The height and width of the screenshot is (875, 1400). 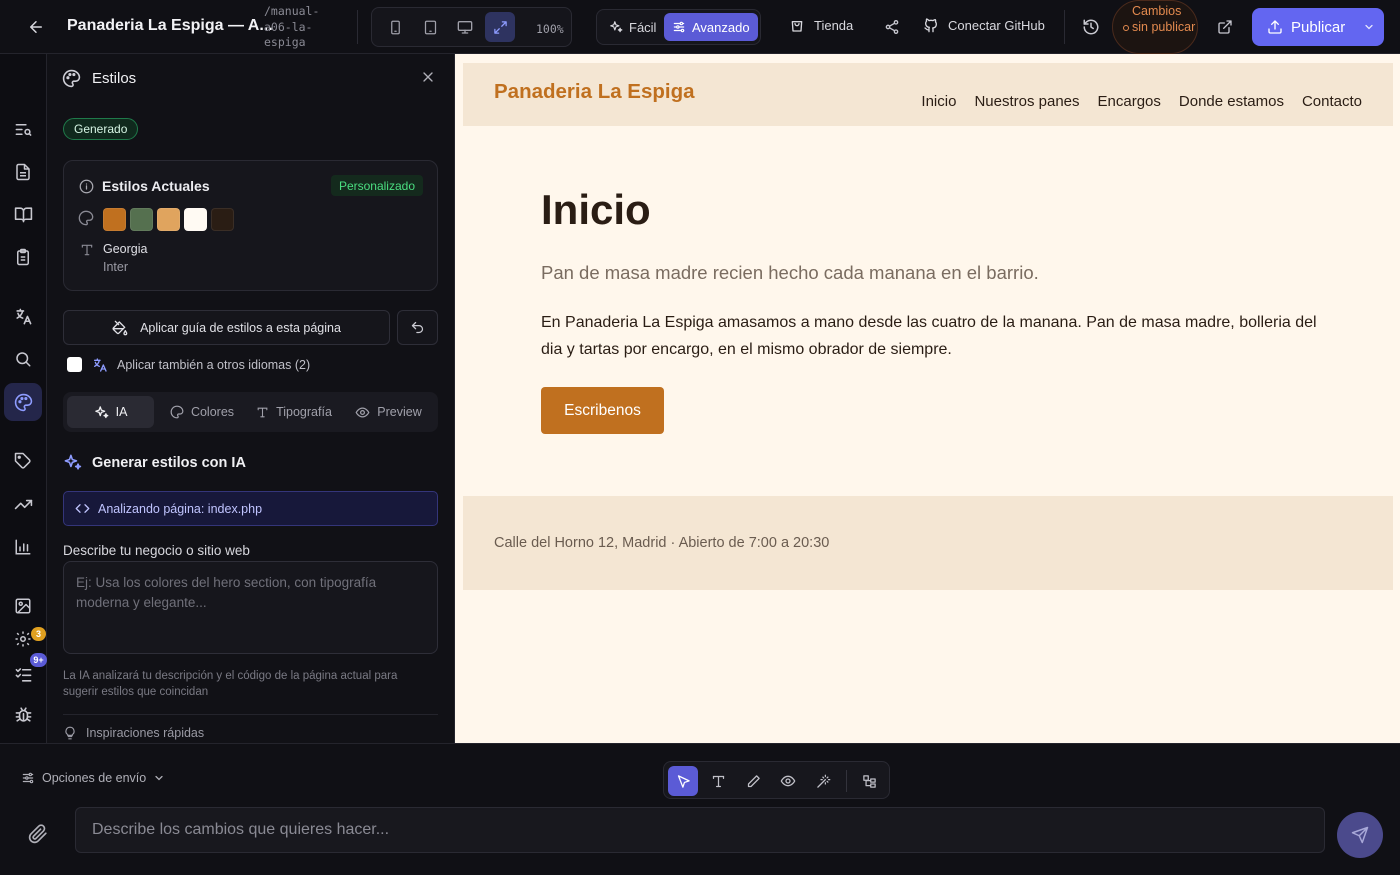 I want to click on tag-icon, so click(x=23, y=461).